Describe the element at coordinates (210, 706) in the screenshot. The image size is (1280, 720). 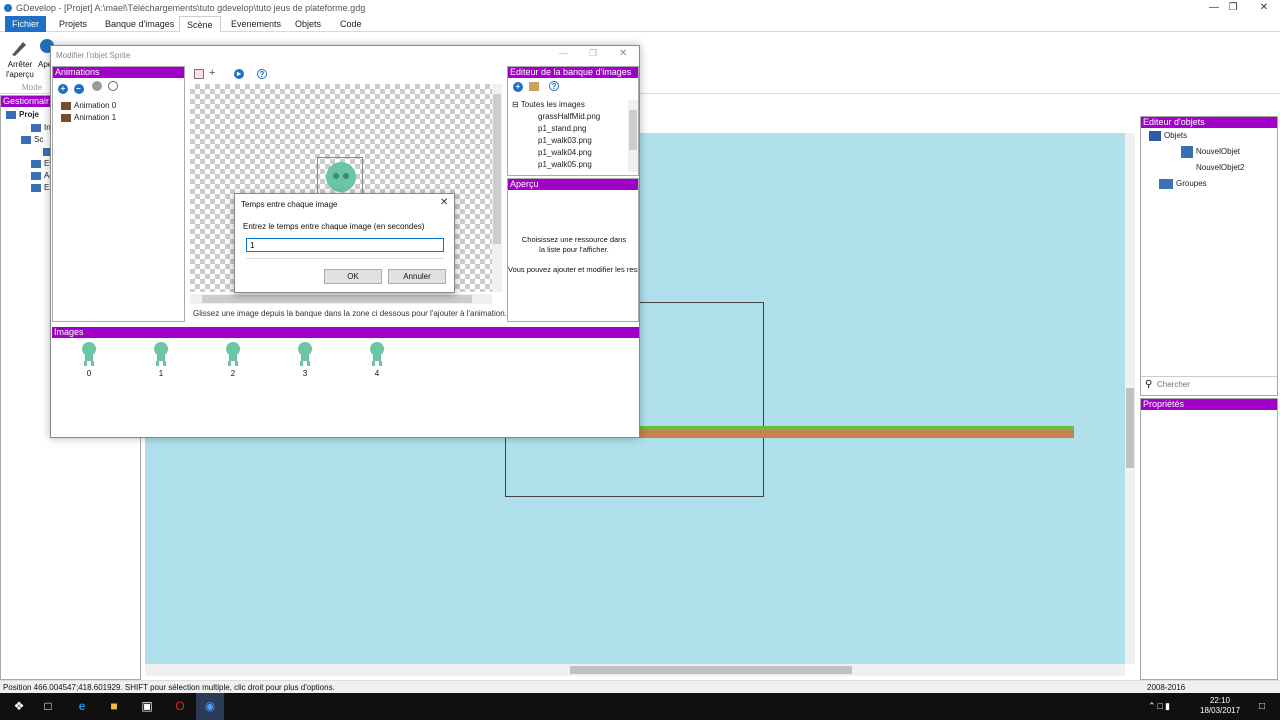
I see `gdevelop-taskbar-icon: ◉` at that location.